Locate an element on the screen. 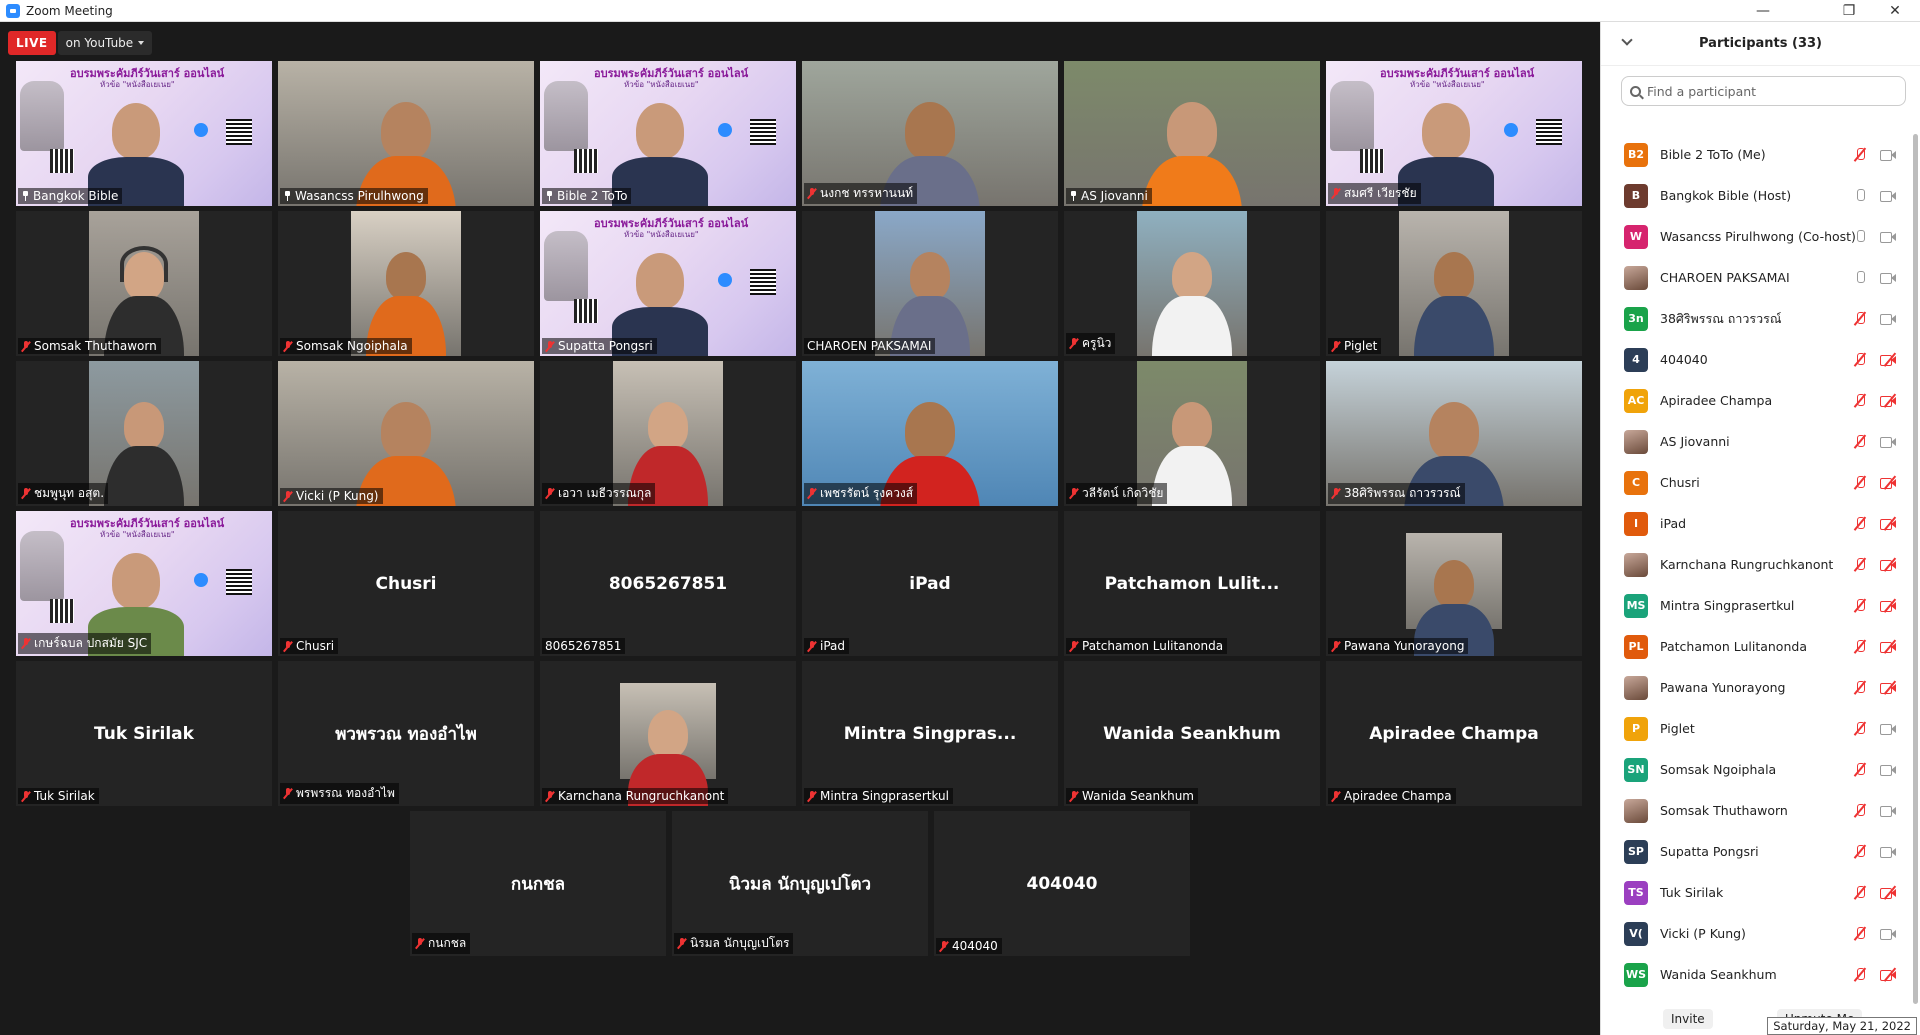 This screenshot has width=1920, height=1035. participant-row: TS Tuk Sirilak is located at coordinates (1753, 892).